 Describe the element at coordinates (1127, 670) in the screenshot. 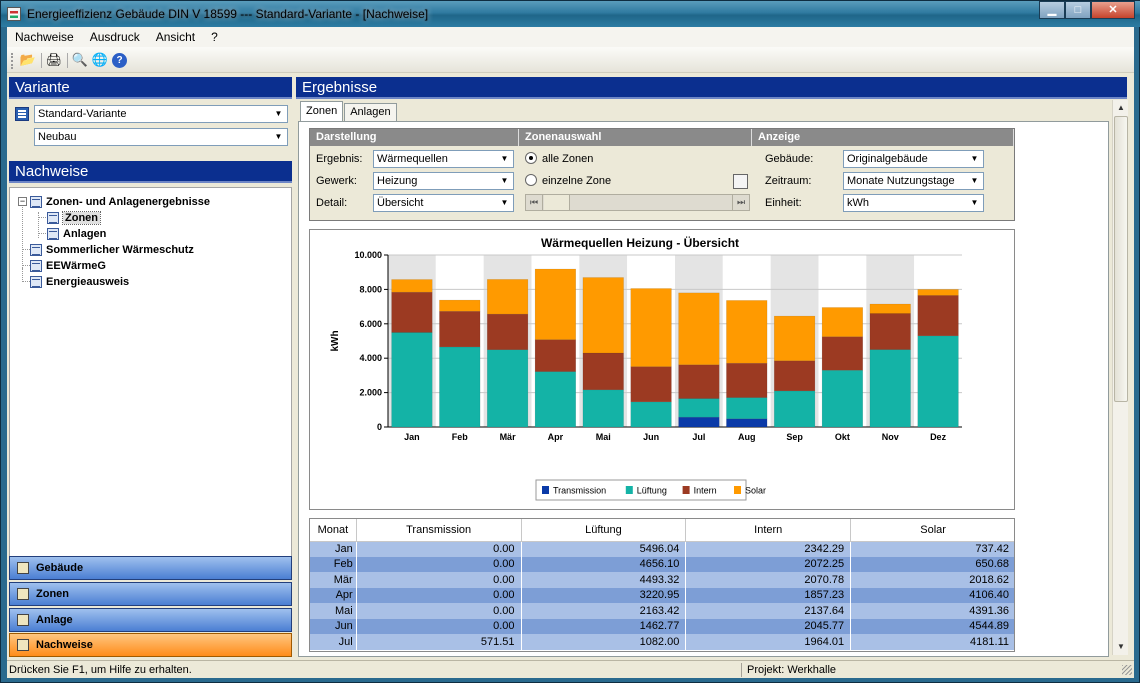

I see `resize-grip-icon` at that location.